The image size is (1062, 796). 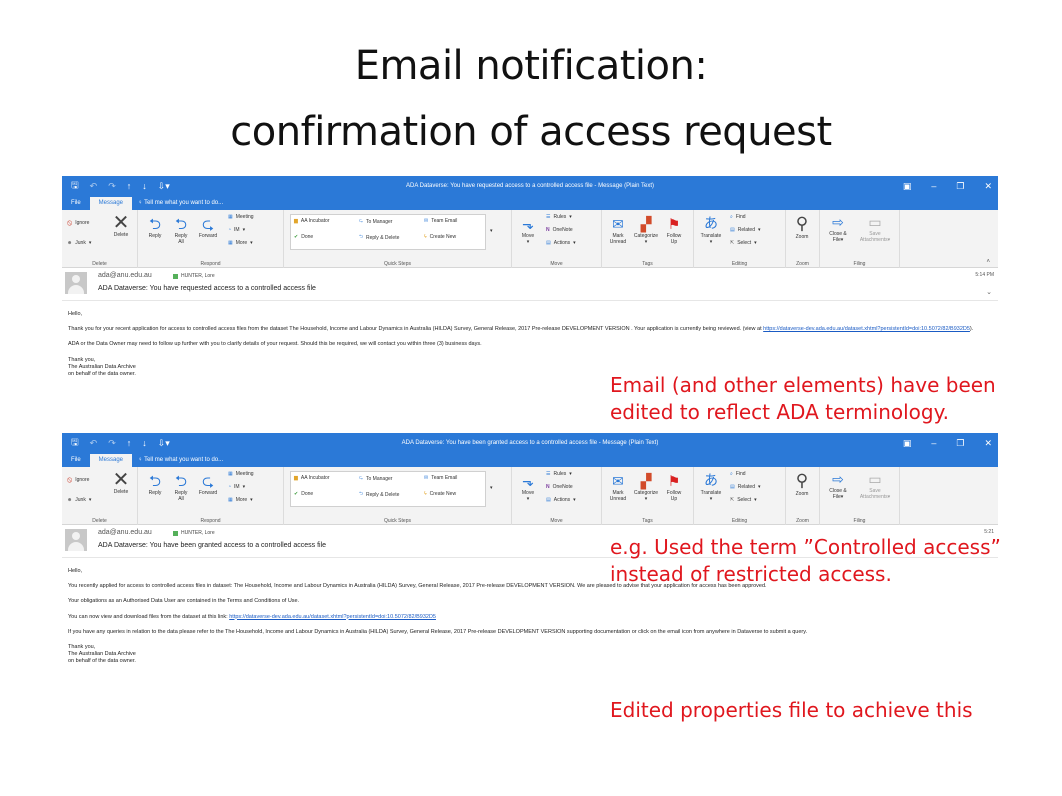 I want to click on envelope-icon: ✉, so click(x=426, y=221).